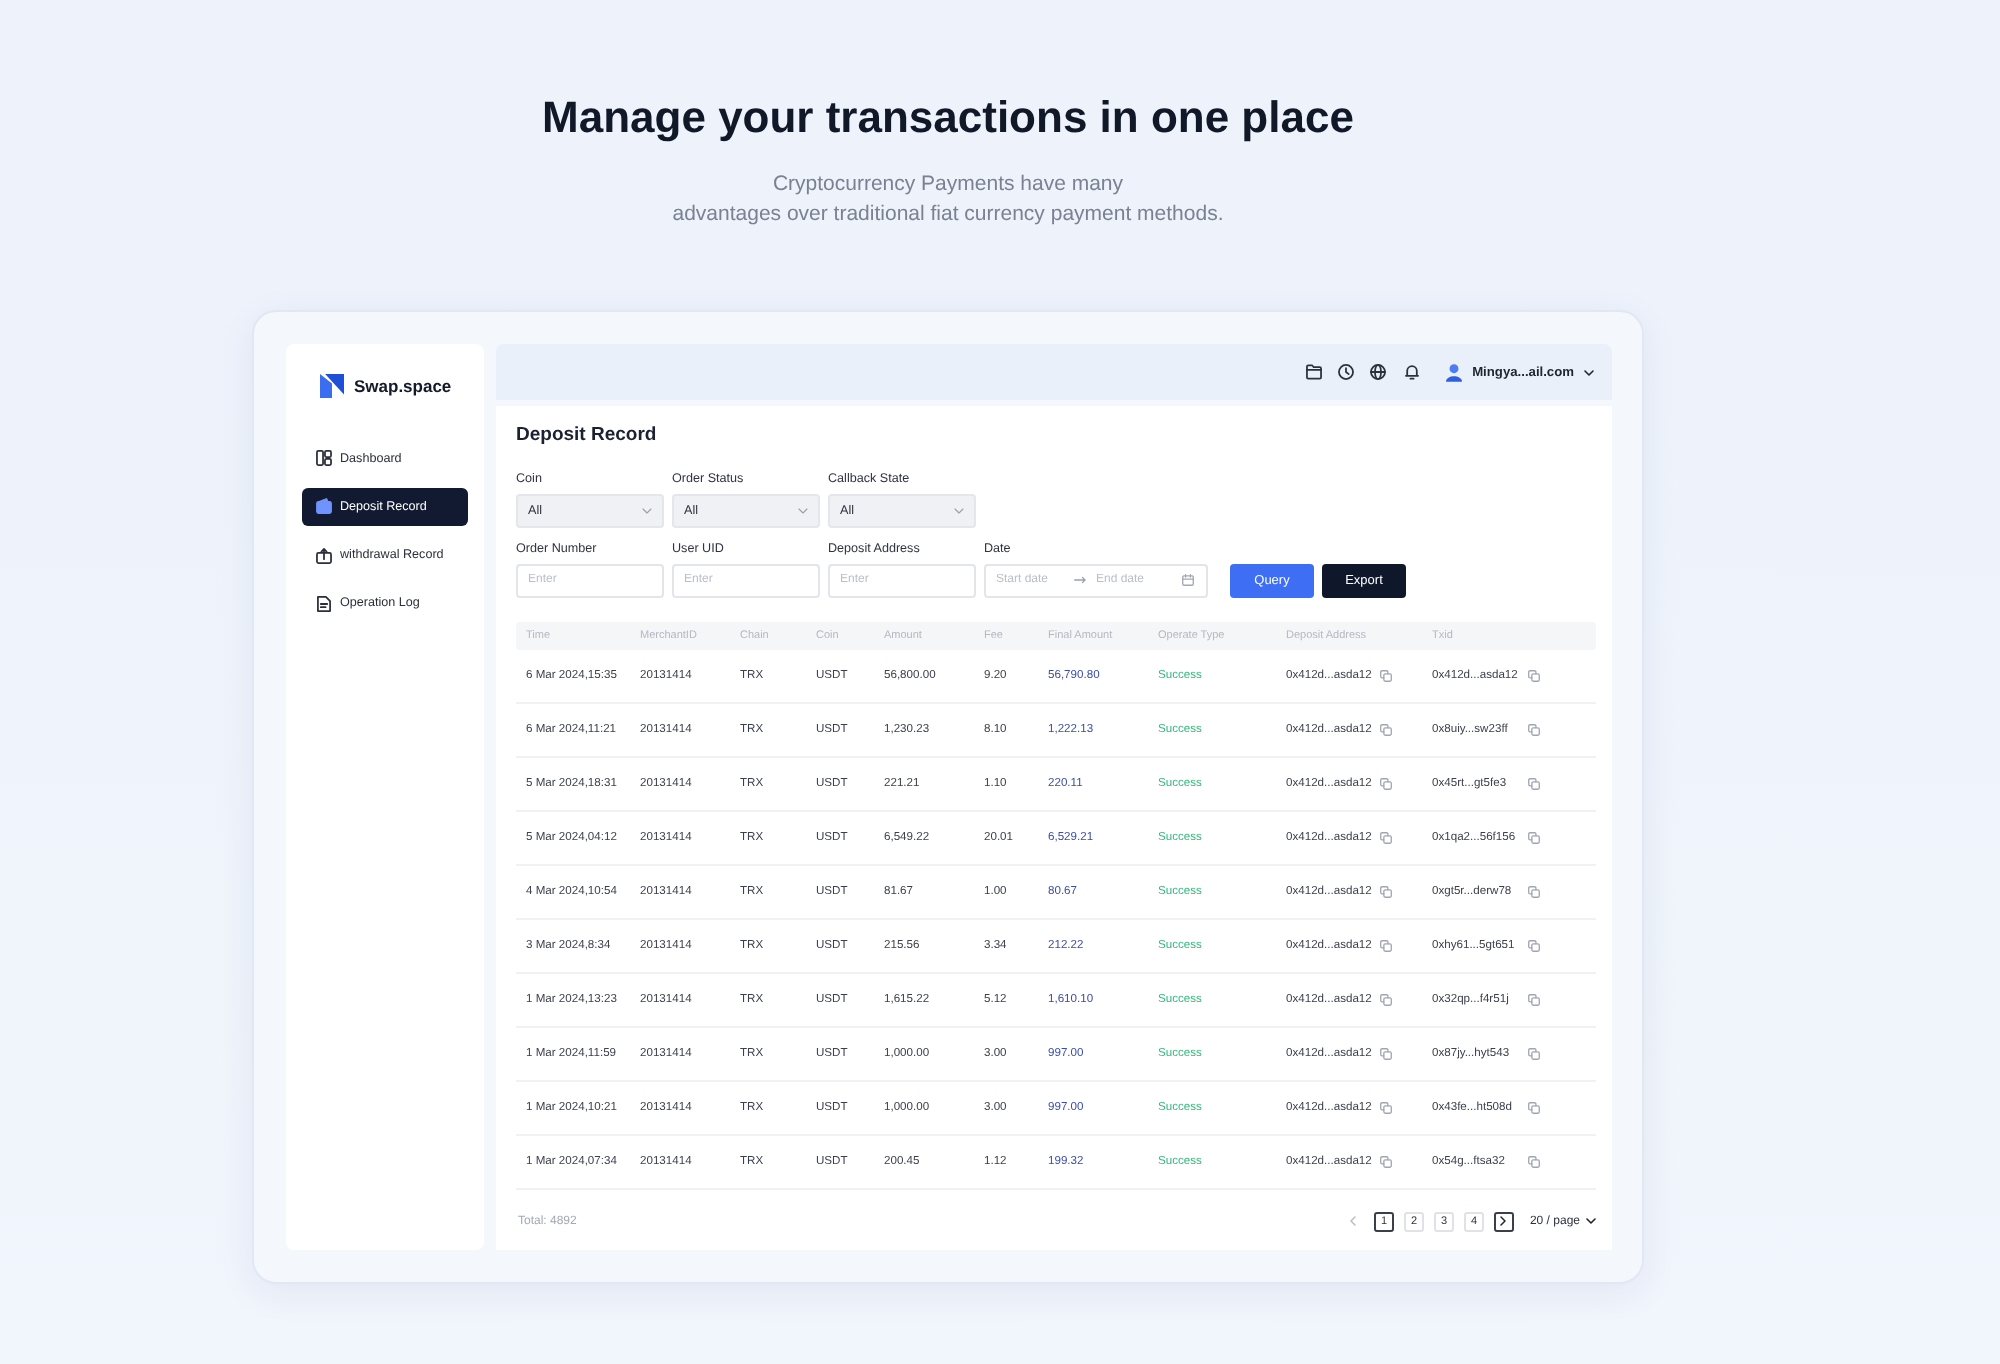  Describe the element at coordinates (1378, 372) in the screenshot. I see `globe-icon` at that location.